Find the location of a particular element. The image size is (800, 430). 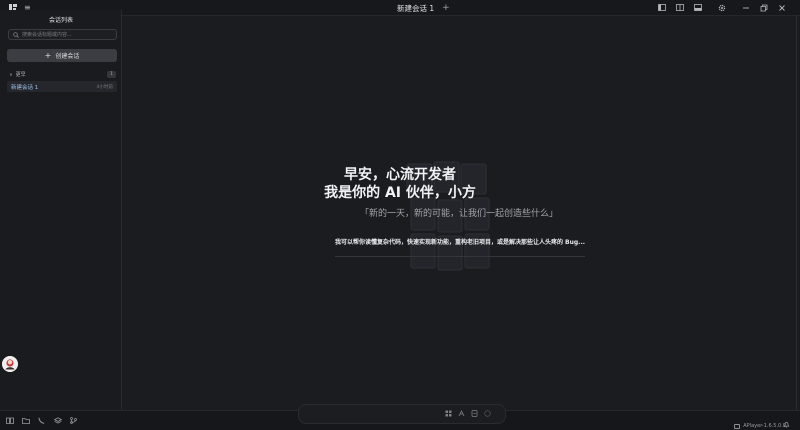

session-name: 新建会话 1 is located at coordinates (25, 87).